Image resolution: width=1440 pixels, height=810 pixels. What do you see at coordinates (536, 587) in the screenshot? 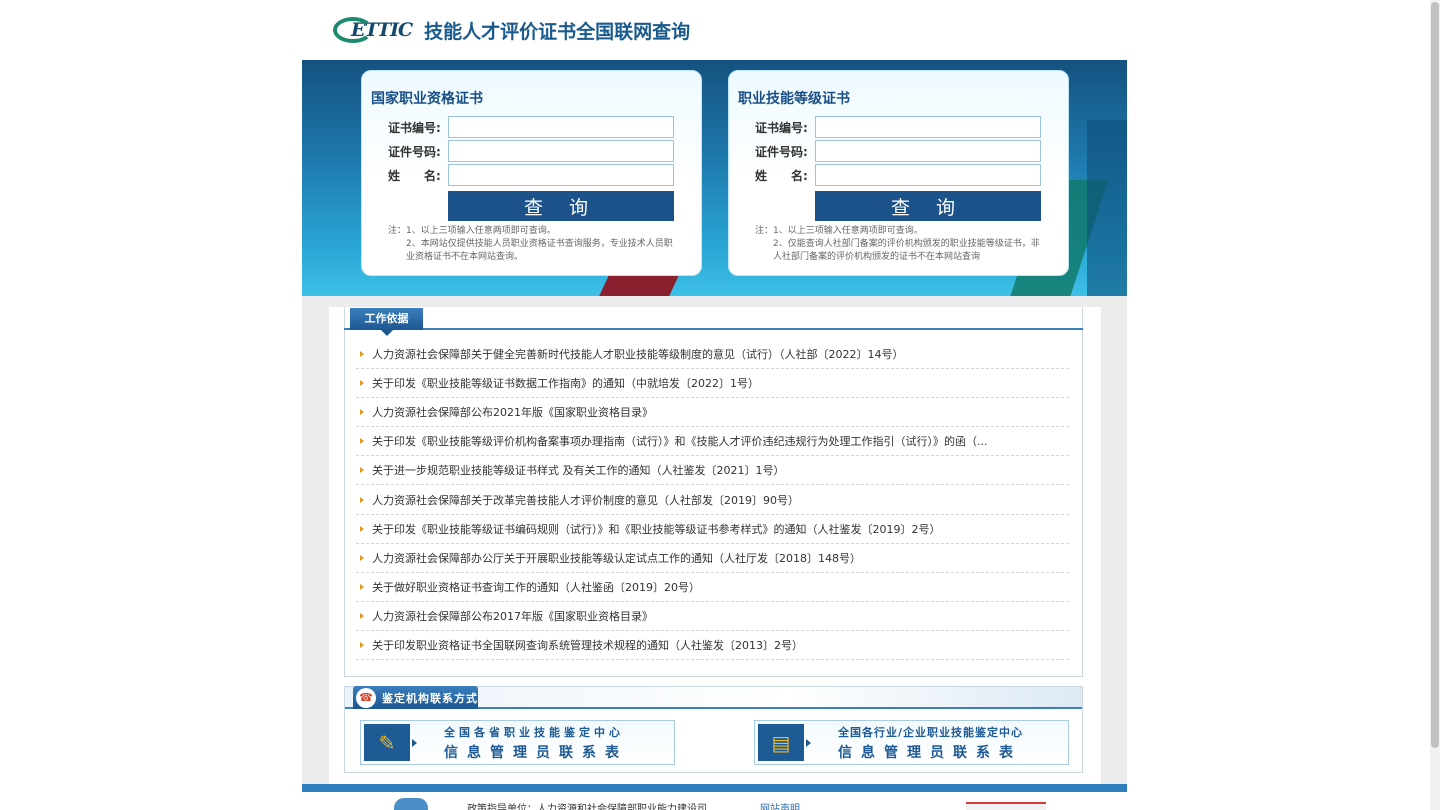
I see `list-item-link: 关于做好职业资格证书查询工作的通知（人社鉴函〔2019〕20号）` at bounding box center [536, 587].